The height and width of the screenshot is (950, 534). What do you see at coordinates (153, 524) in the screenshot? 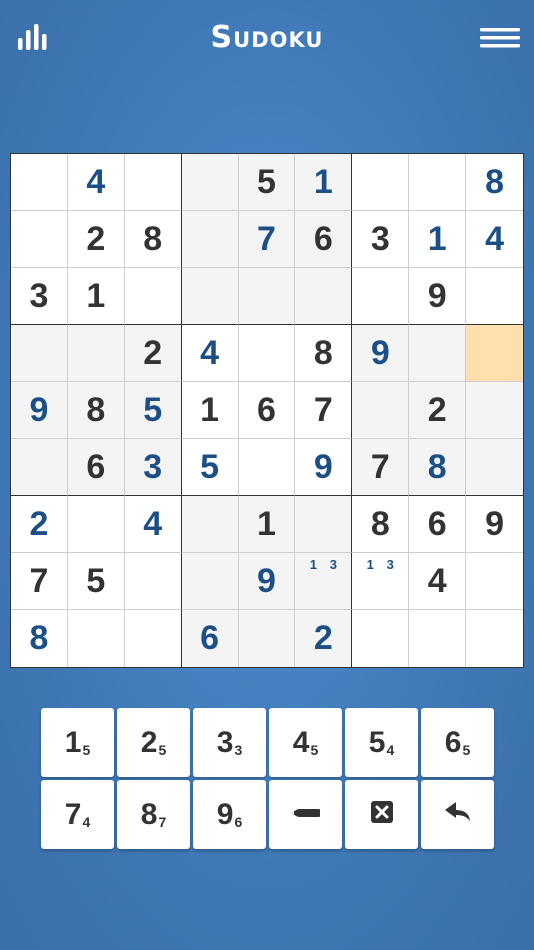
I see `board-cell-r7-c3: 4` at bounding box center [153, 524].